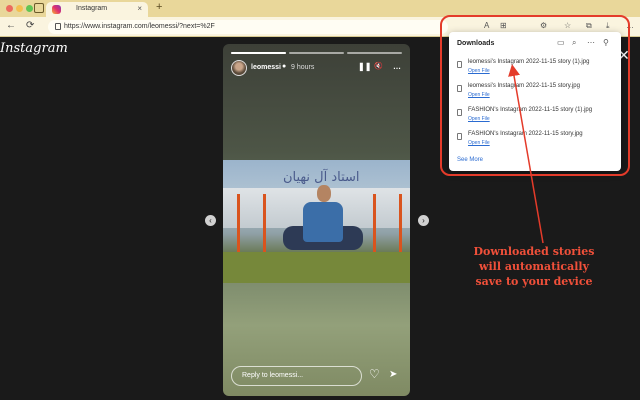 This screenshot has width=640, height=400. I want to click on annotation-line: Downloaded stories, so click(534, 251).